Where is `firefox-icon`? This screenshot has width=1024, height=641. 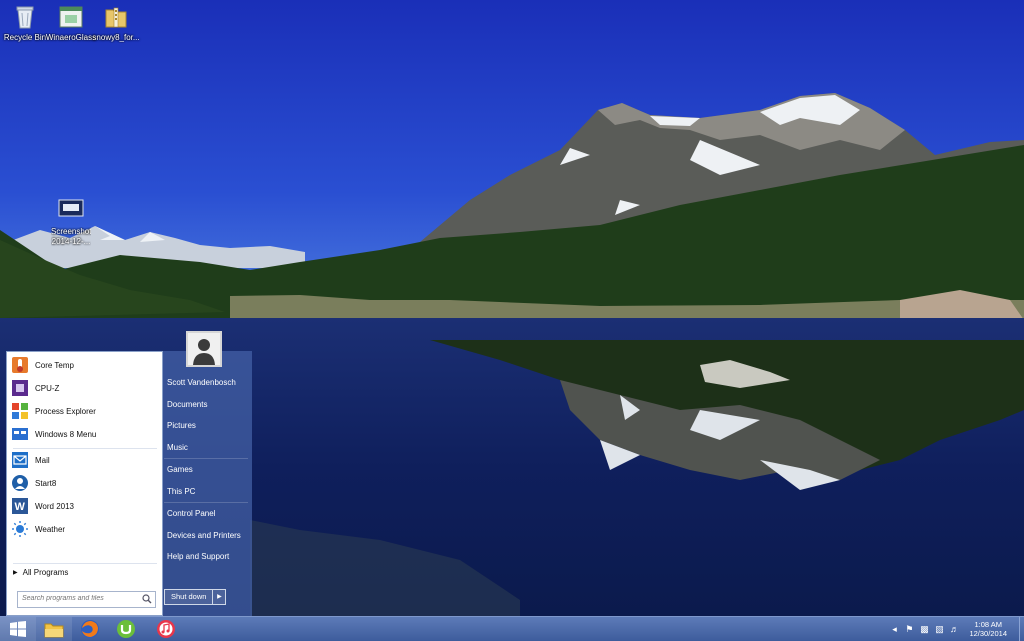 firefox-icon is located at coordinates (90, 629).